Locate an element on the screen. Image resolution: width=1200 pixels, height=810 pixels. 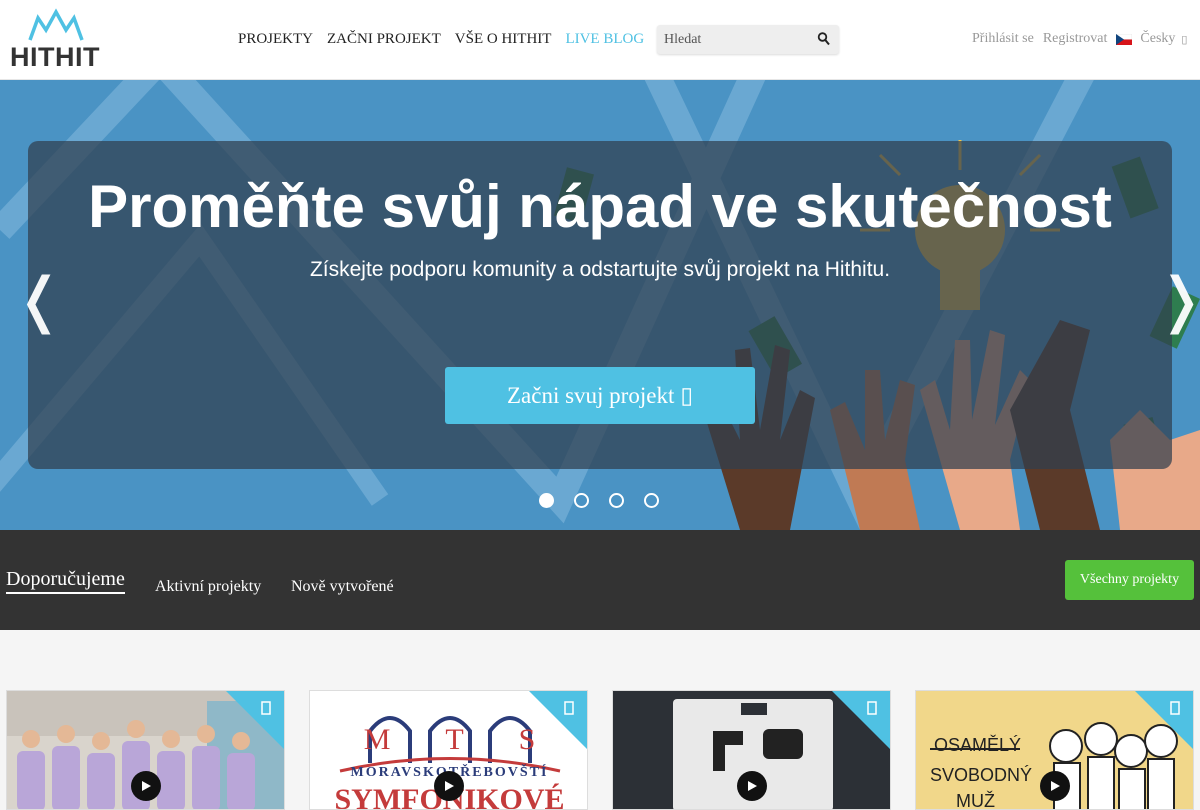
tab-aktivni-projekty: Aktivní projekty is located at coordinates (208, 587).